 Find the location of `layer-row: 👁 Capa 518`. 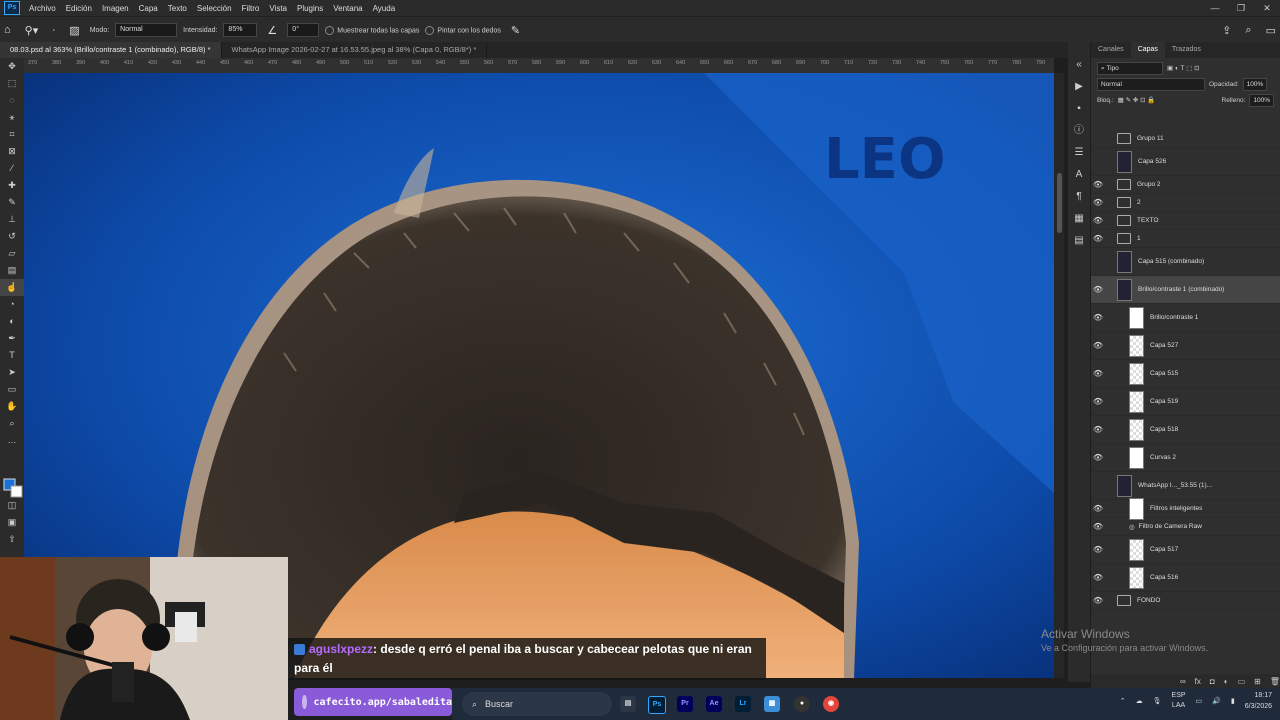

layer-row: 👁 Capa 518 is located at coordinates (1185, 430).